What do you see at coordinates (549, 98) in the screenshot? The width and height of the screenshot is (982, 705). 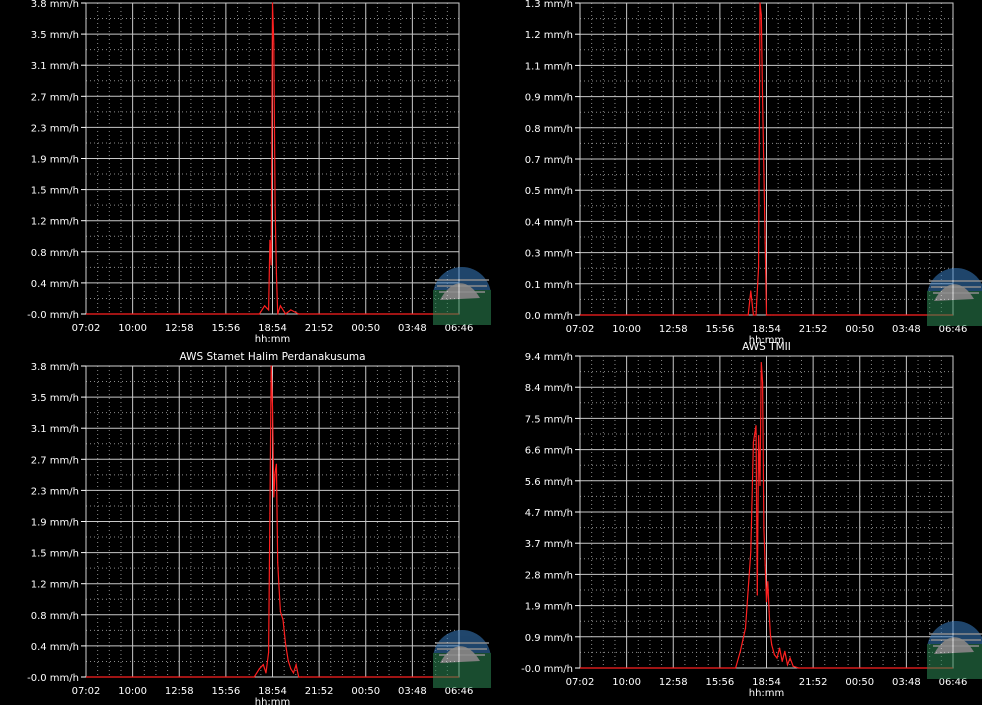 I see `y-tick-label: 0.9 mm/h` at bounding box center [549, 98].